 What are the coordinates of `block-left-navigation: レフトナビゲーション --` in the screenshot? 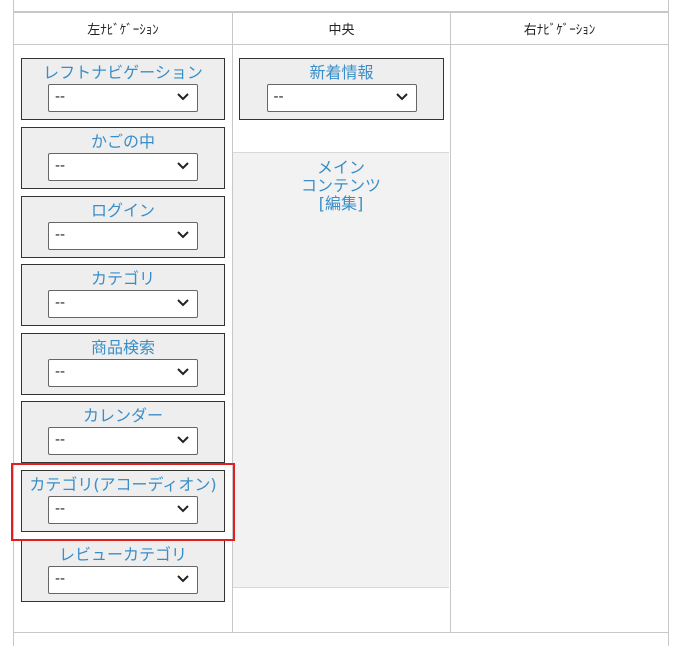 It's located at (123, 89).